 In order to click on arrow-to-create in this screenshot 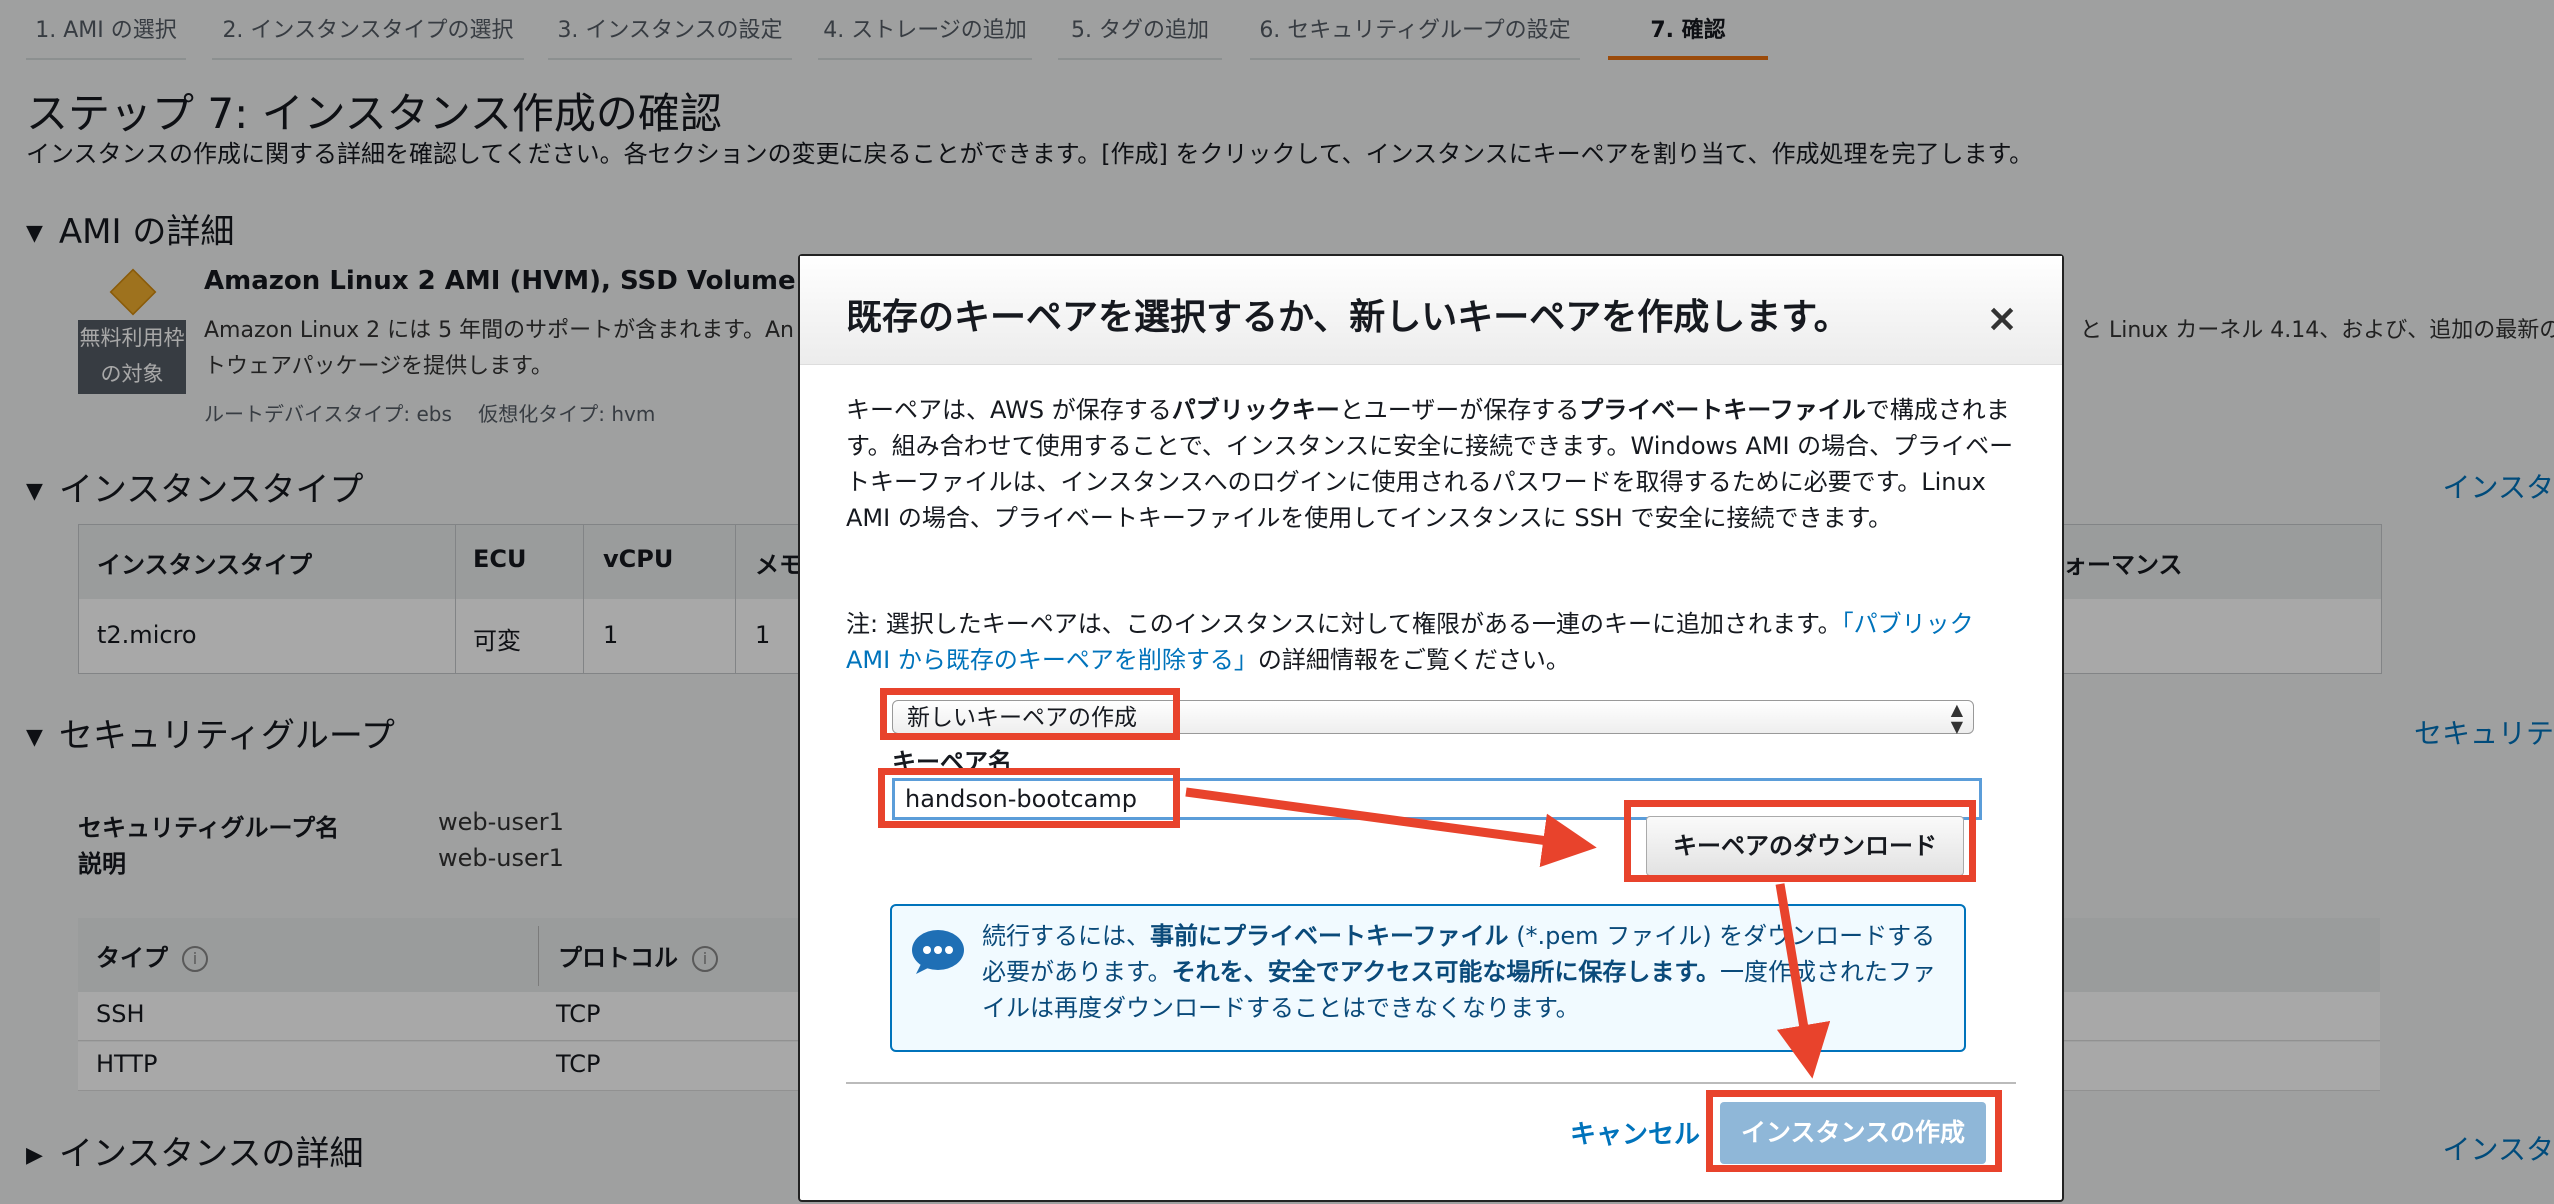, I will do `click(1803, 981)`.